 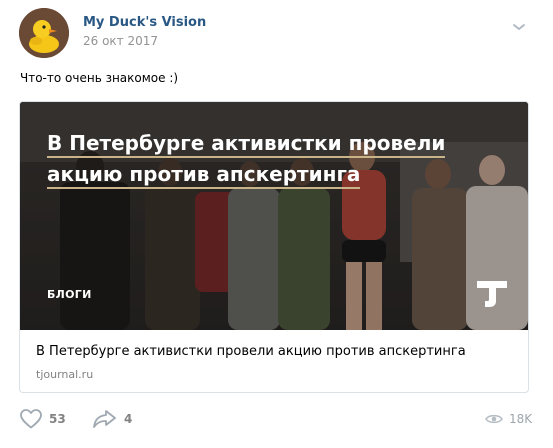 I want to click on heart-icon, so click(x=31, y=419).